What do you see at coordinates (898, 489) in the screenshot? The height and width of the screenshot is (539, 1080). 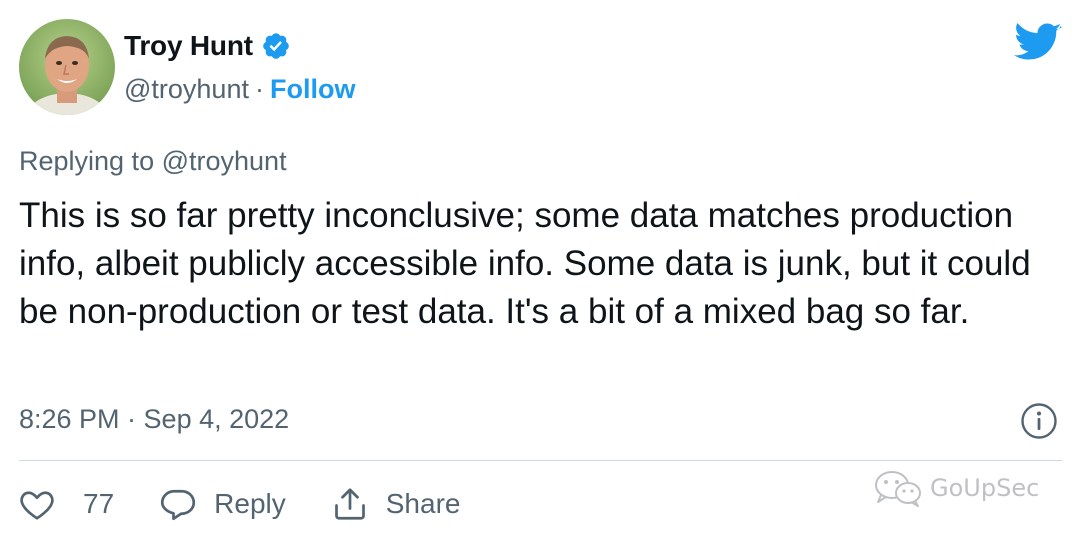 I see `wechat-icon` at bounding box center [898, 489].